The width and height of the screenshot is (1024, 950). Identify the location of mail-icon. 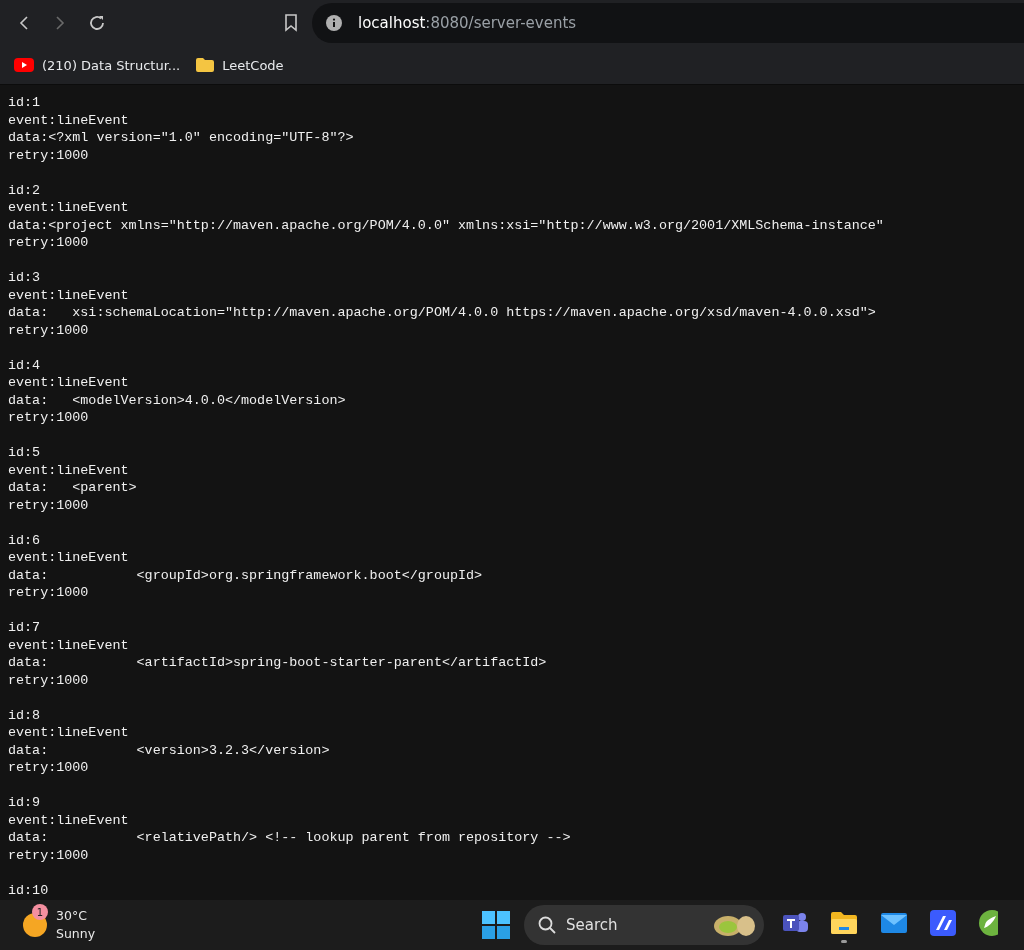
(894, 923).